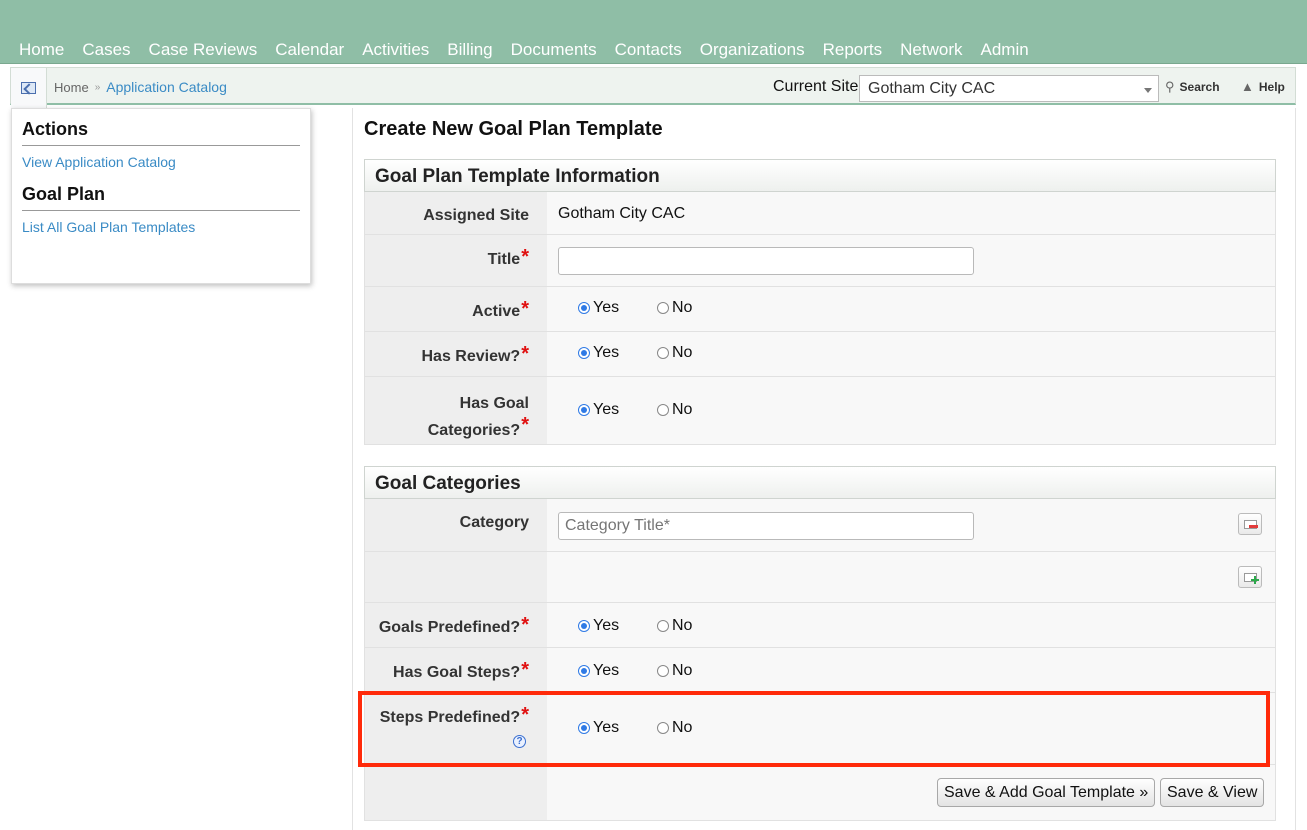 The image size is (1307, 830). I want to click on nav-cases: Cases, so click(106, 50).